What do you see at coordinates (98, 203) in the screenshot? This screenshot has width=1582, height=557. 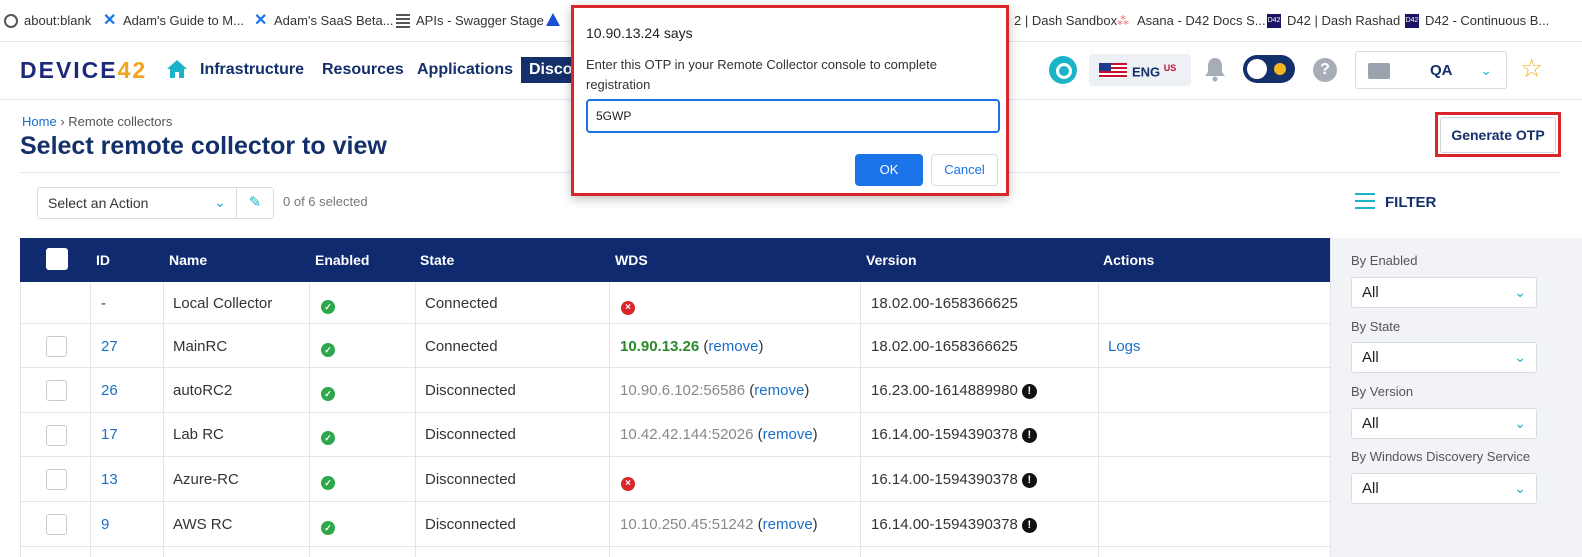 I see `action-select-label: Select an Action` at bounding box center [98, 203].